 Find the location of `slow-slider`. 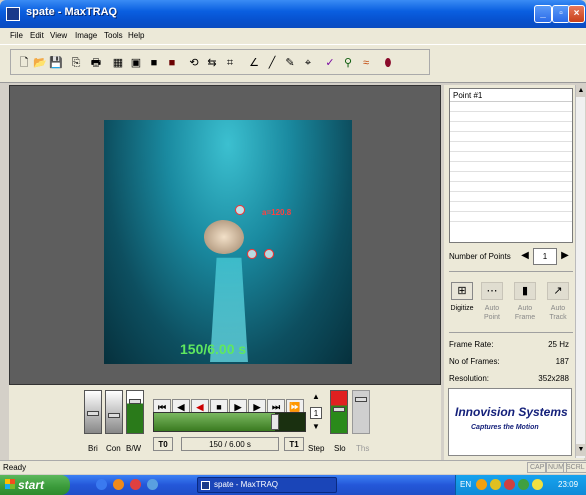

slow-slider is located at coordinates (339, 412).